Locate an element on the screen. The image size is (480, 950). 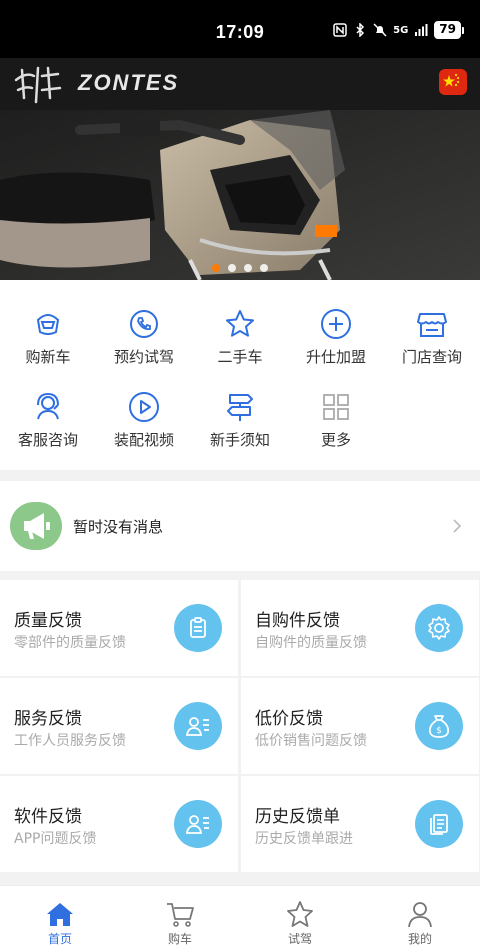
nav-mine: 我的 is located at coordinates (420, 918).